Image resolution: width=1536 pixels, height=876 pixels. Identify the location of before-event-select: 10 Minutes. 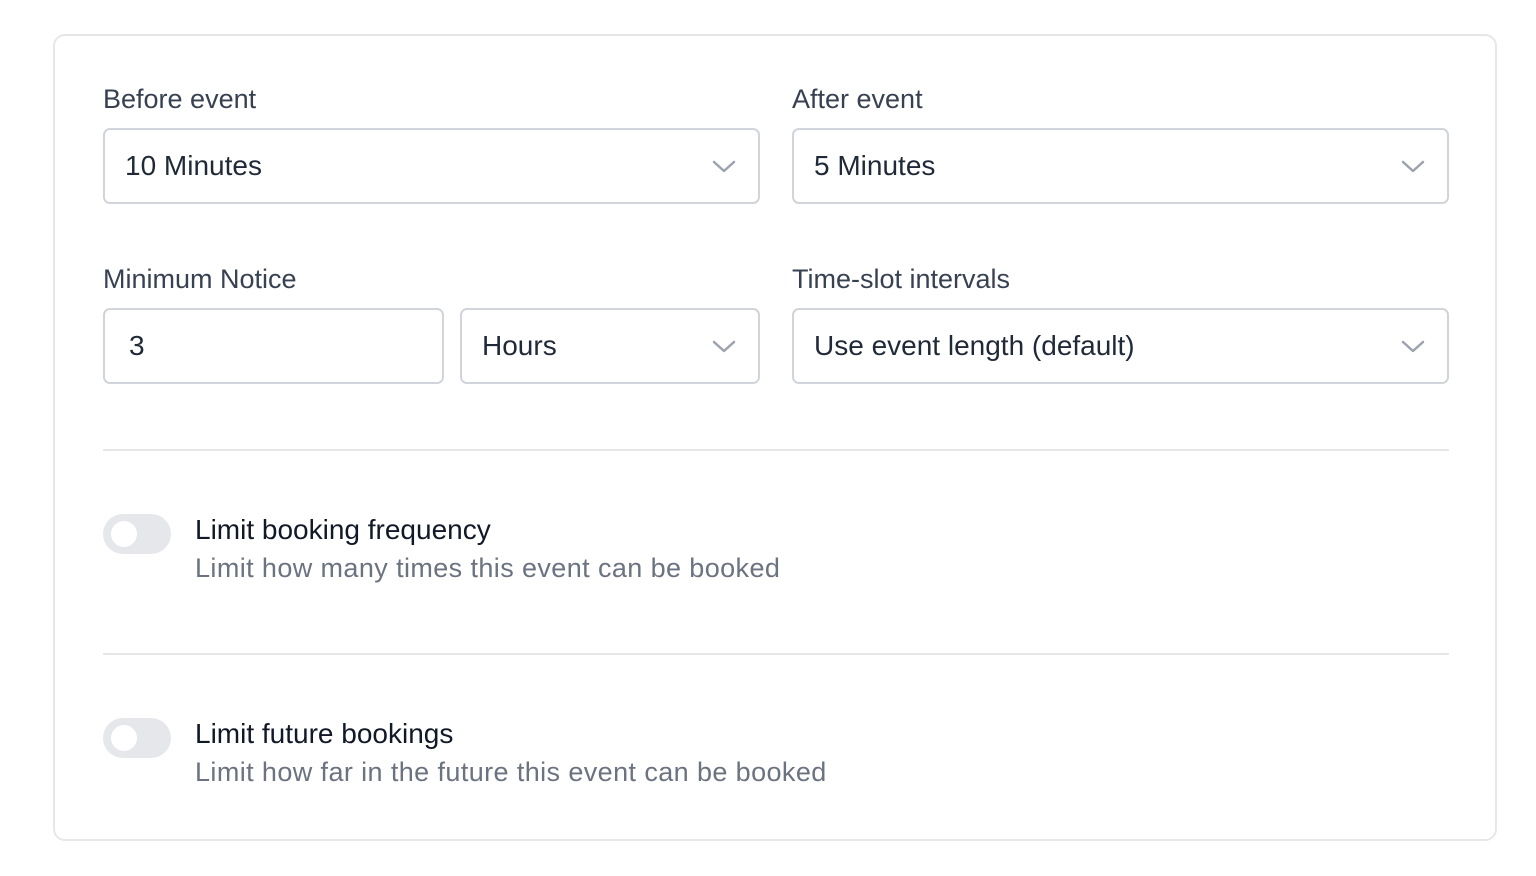
(431, 166).